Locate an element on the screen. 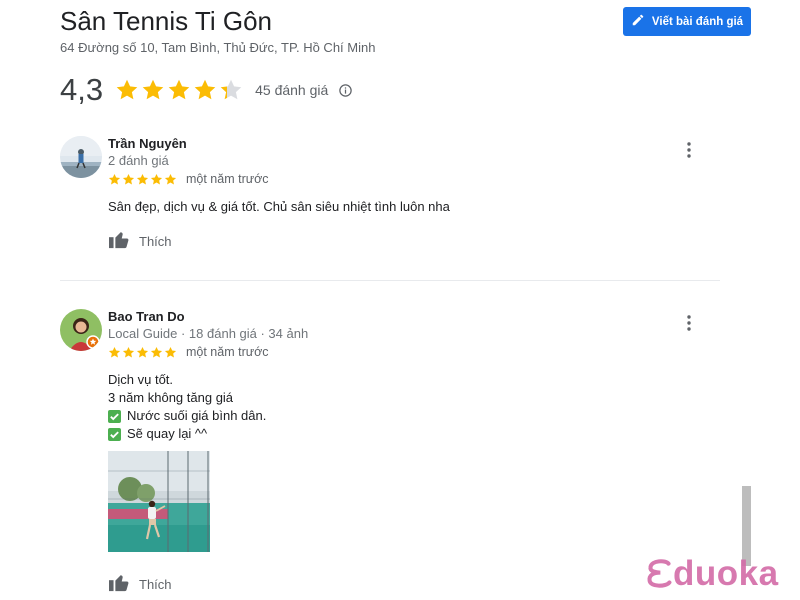  average-rating: 4,3 is located at coordinates (82, 89).